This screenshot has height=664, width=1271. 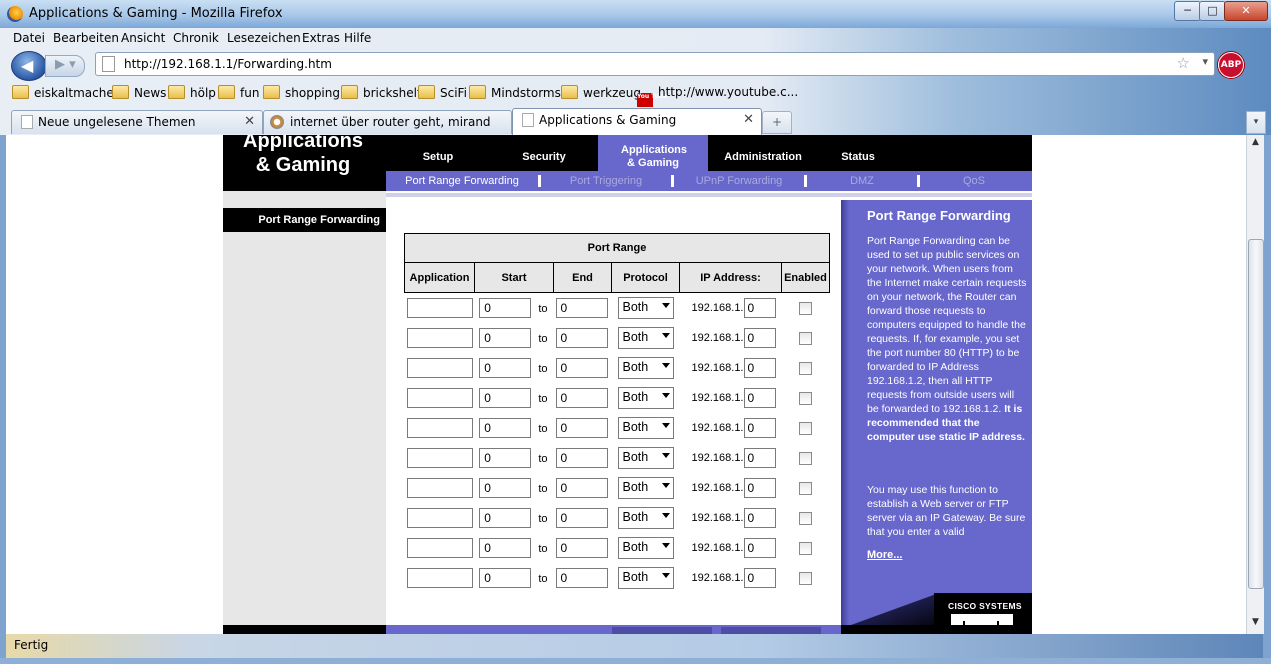 What do you see at coordinates (662, 630) in the screenshot?
I see `save-settings-button` at bounding box center [662, 630].